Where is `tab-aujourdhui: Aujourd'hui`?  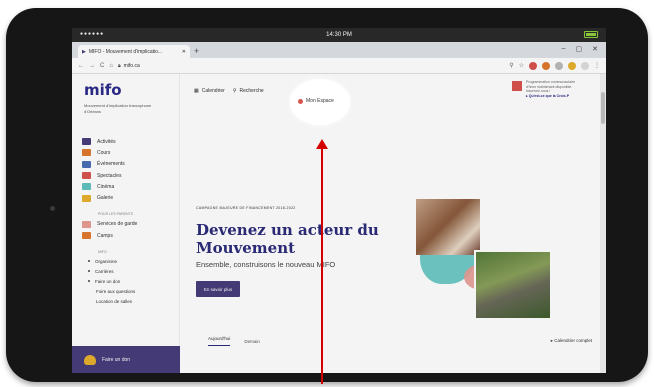
tab-aujourdhui: Aujourd'hui is located at coordinates (219, 341).